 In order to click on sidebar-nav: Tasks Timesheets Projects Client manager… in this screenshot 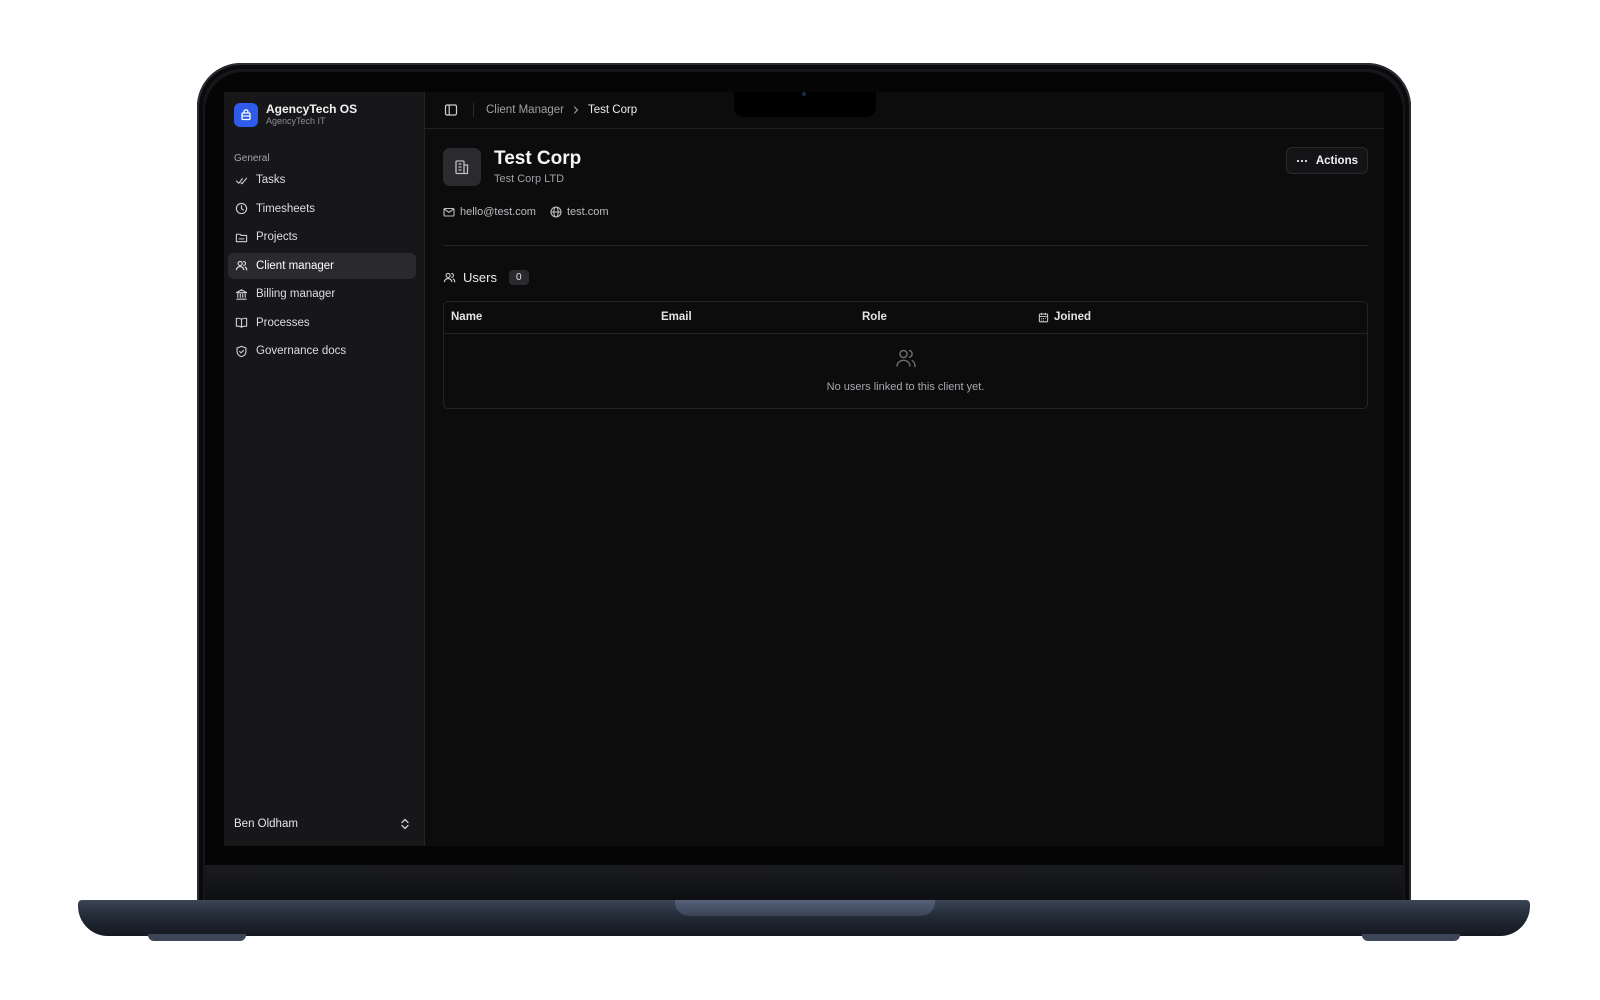, I will do `click(322, 267)`.